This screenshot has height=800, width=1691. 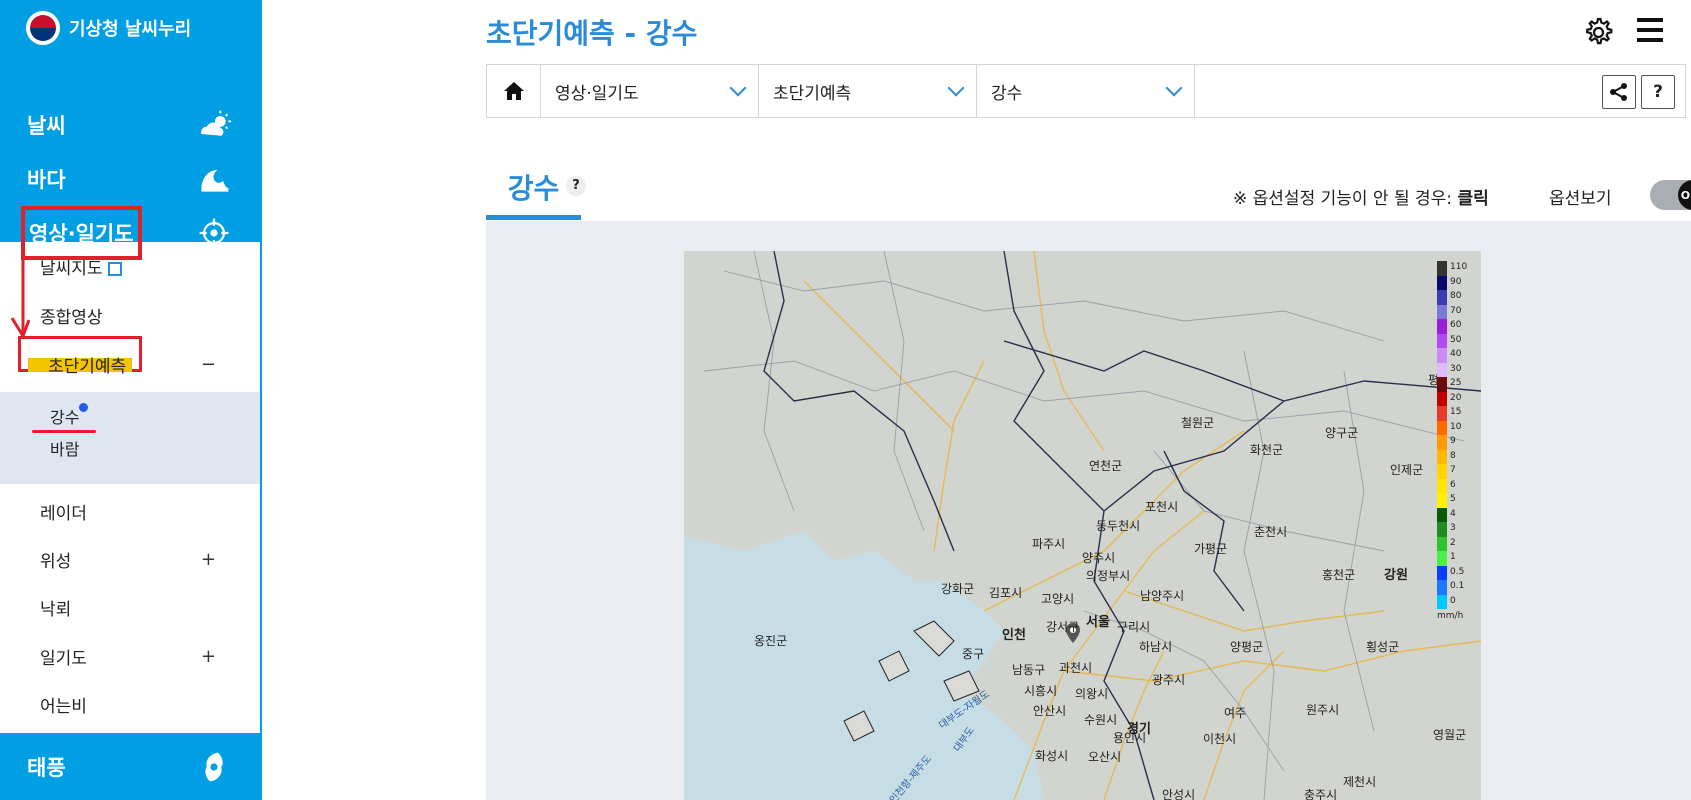 I want to click on map-label: 강원, so click(x=1396, y=575).